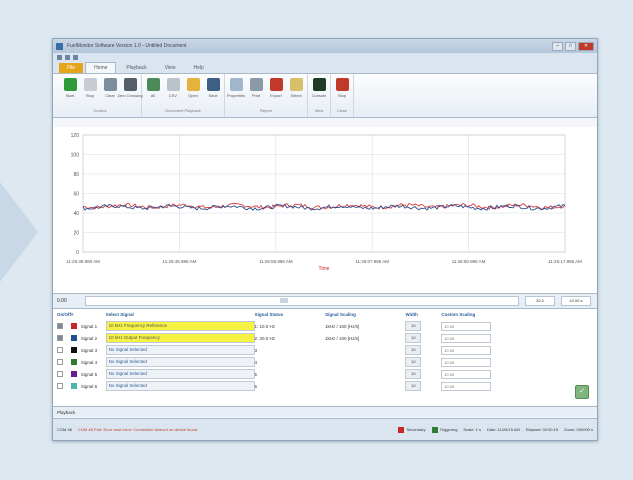 This screenshot has height=480, width=633. I want to click on signal-dropdown: 10 kHz Frequency Reference, so click(180, 326).